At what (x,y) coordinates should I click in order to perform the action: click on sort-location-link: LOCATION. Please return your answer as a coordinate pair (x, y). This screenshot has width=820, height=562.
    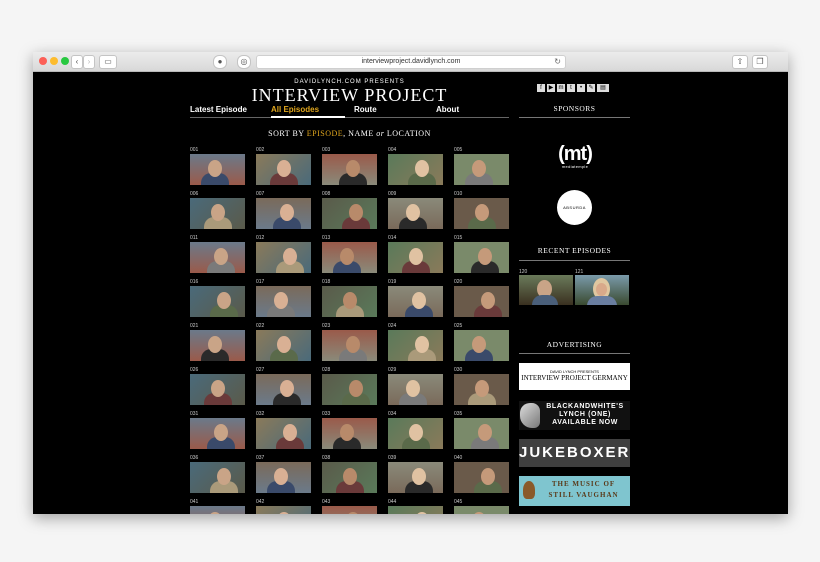
    Looking at the image, I should click on (409, 133).